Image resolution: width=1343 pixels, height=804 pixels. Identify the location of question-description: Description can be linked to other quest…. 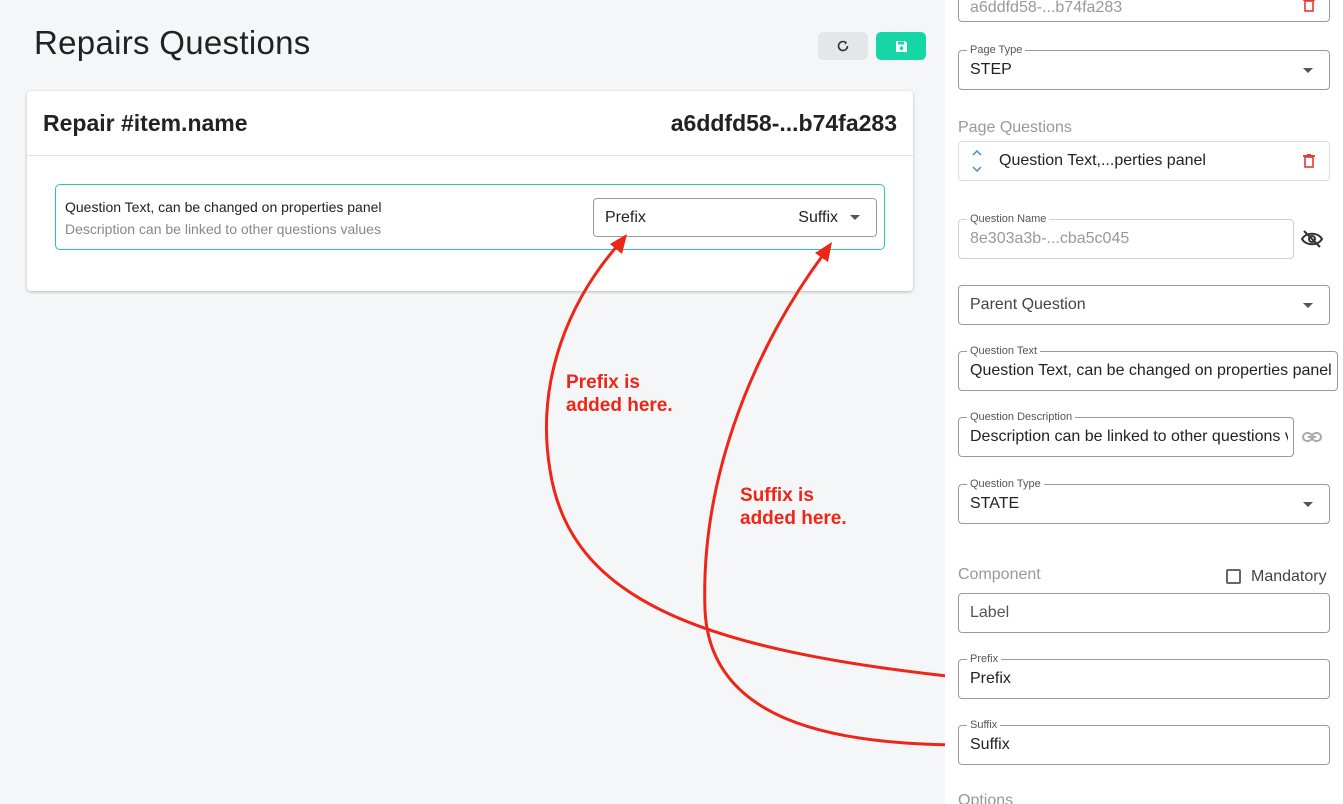
(223, 229).